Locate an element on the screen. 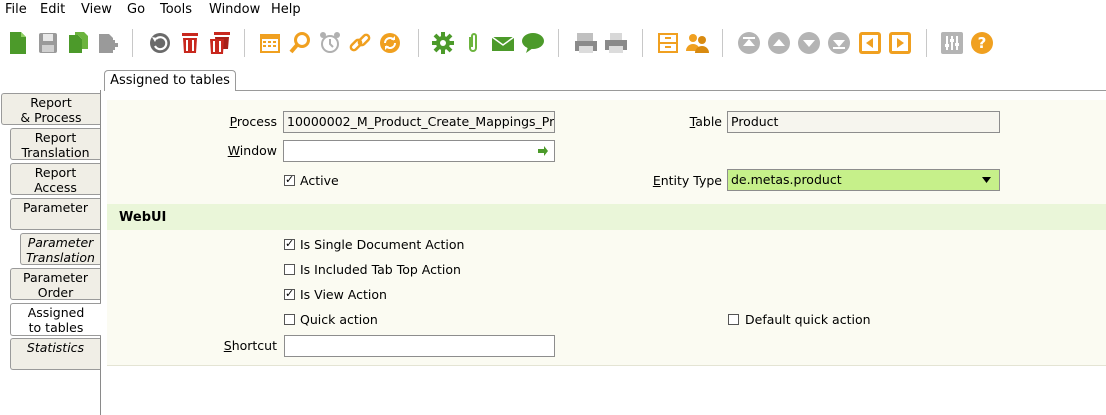 The width and height of the screenshot is (1106, 415). settings-icon is located at coordinates (952, 43).